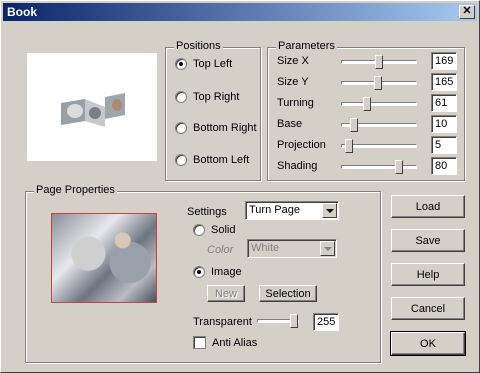 This screenshot has height=373, width=480. I want to click on parameter-label: Turning, so click(295, 103).